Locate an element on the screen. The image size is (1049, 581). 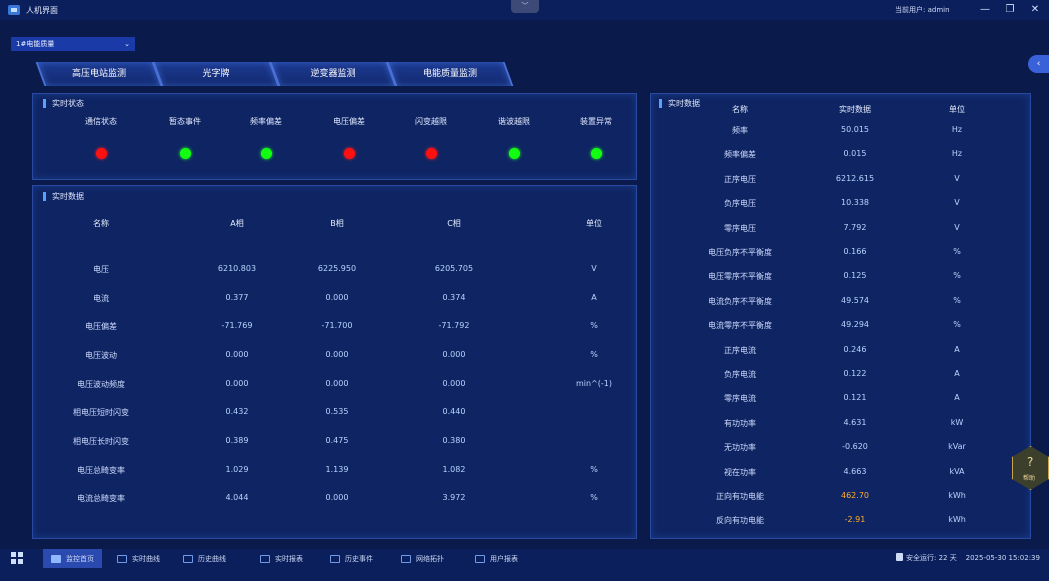
summary-row-label: 频率 is located at coordinates (740, 130).